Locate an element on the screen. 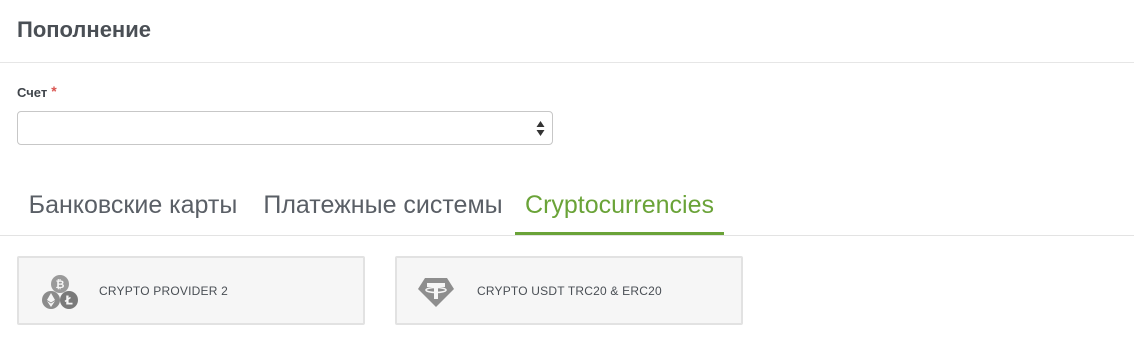  provider-label: CRYPTO USDT TRC20 & ERC20 is located at coordinates (569, 291).